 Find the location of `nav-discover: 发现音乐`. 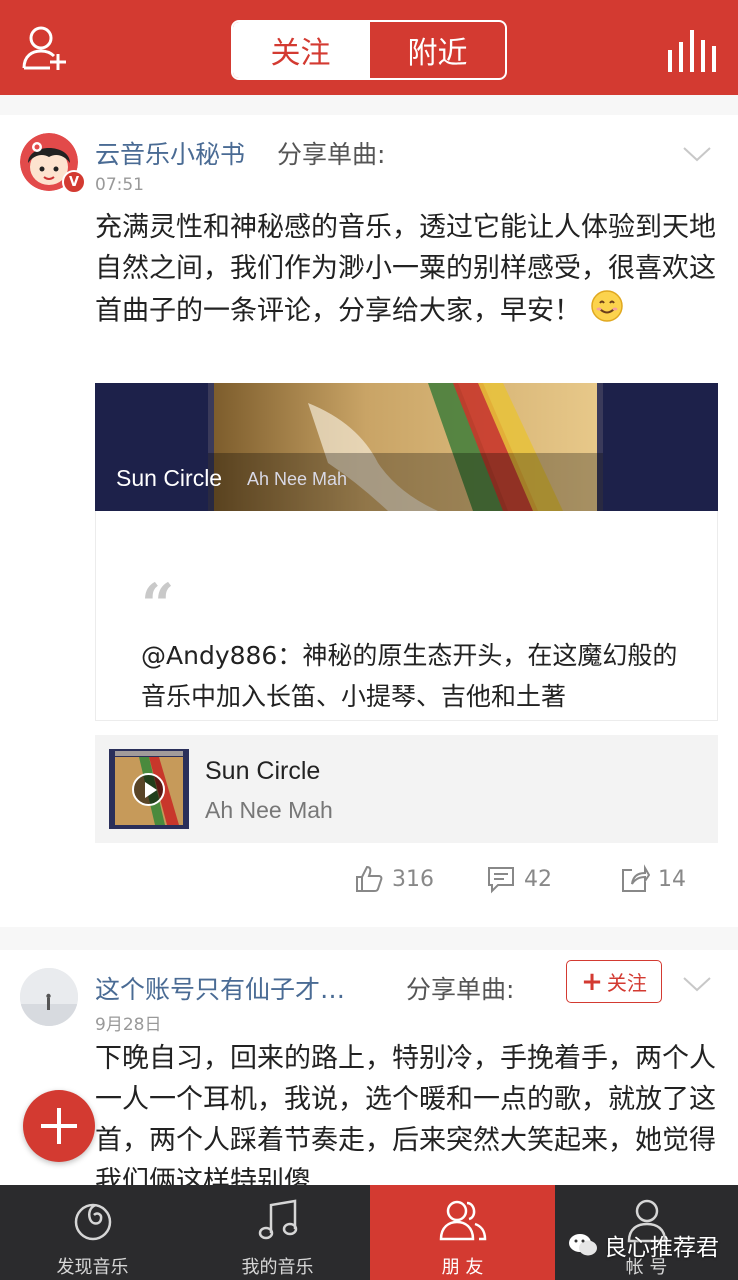

nav-discover: 发现音乐 is located at coordinates (92, 1232).